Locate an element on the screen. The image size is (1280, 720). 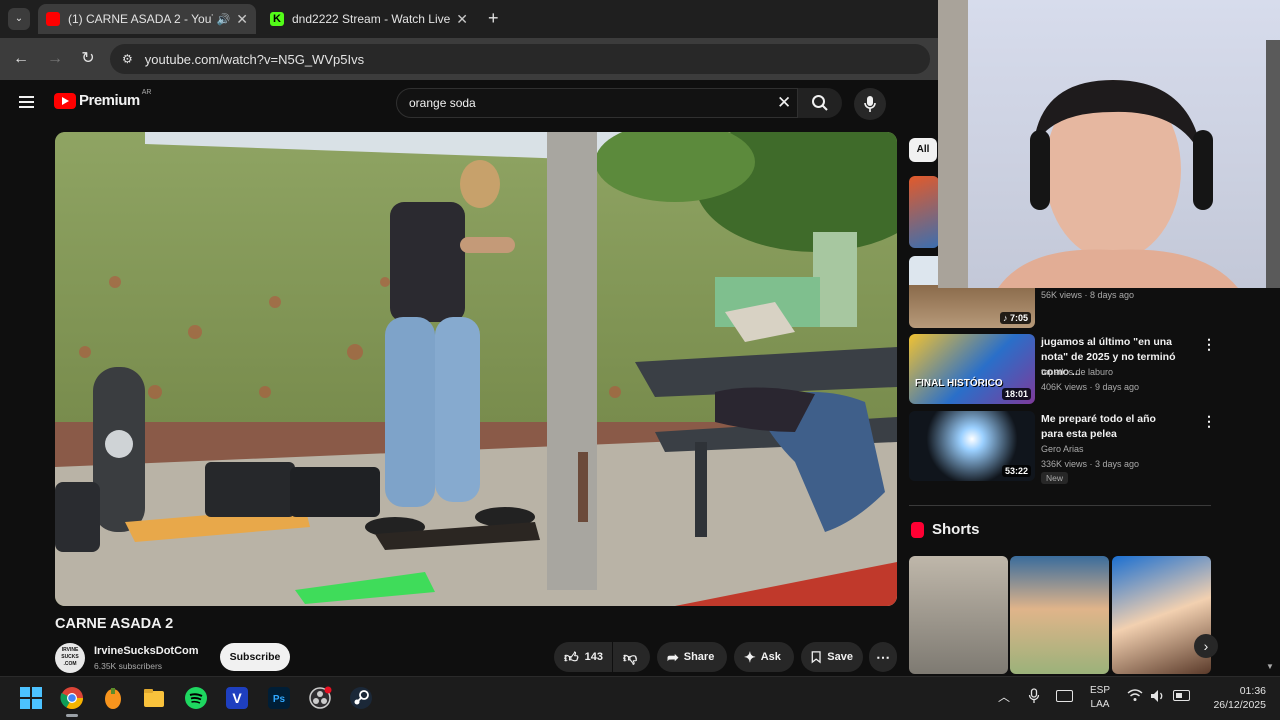
subscribe-label: Subscribe is located at coordinates (255, 657).